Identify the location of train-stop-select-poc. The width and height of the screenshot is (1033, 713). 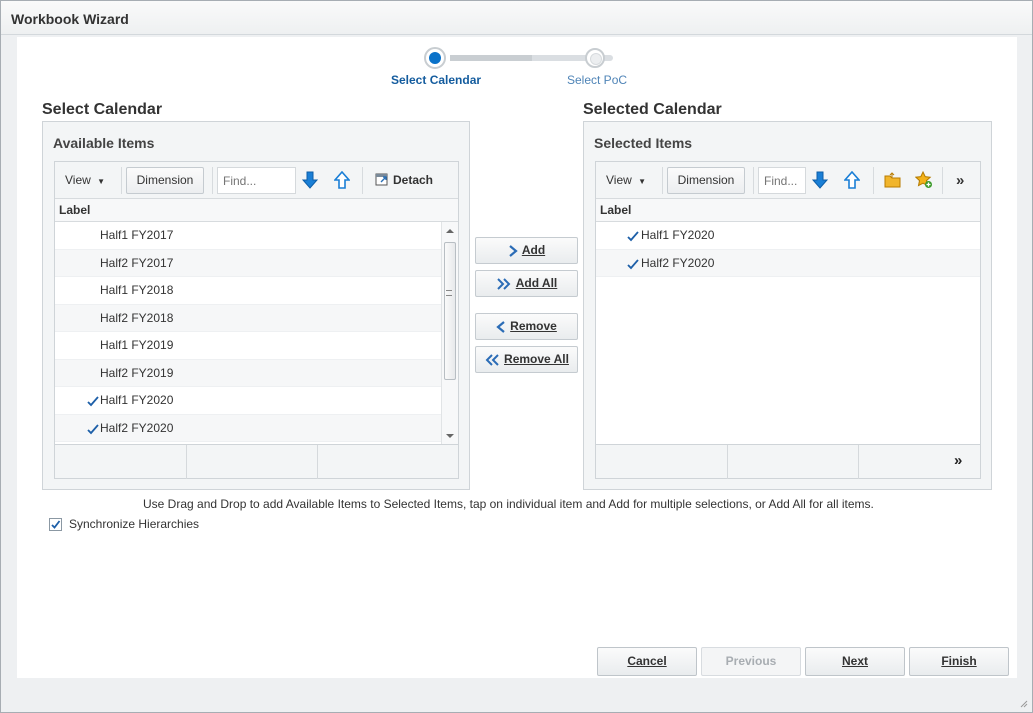
(595, 58).